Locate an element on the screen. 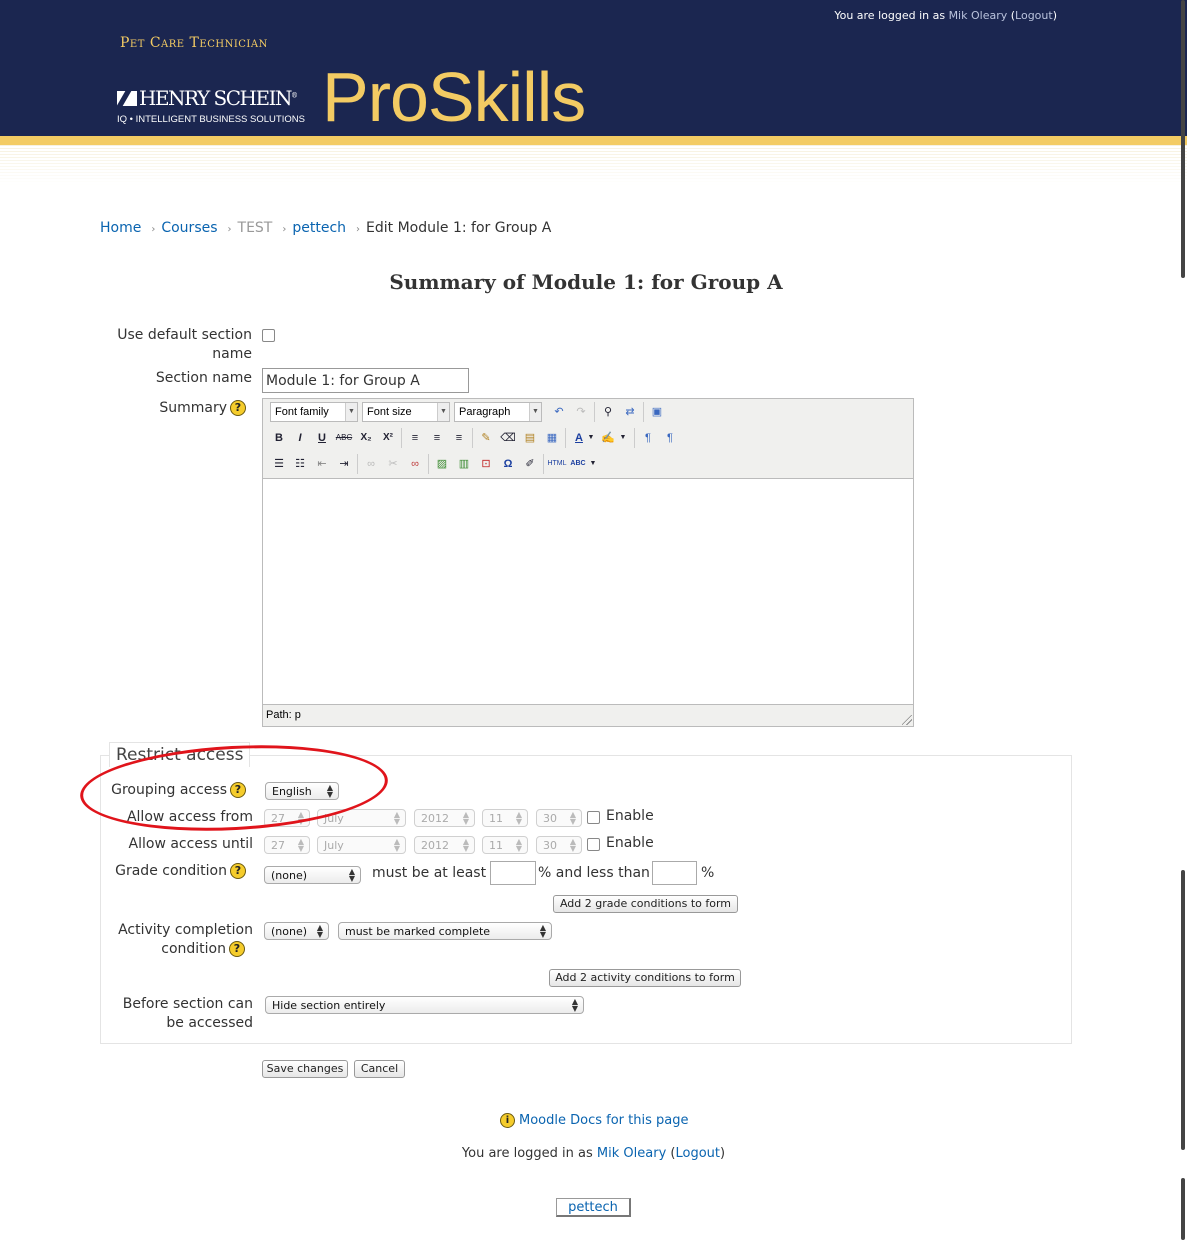 The height and width of the screenshot is (1240, 1187). font-size-select: Font size ▼ is located at coordinates (406, 412).